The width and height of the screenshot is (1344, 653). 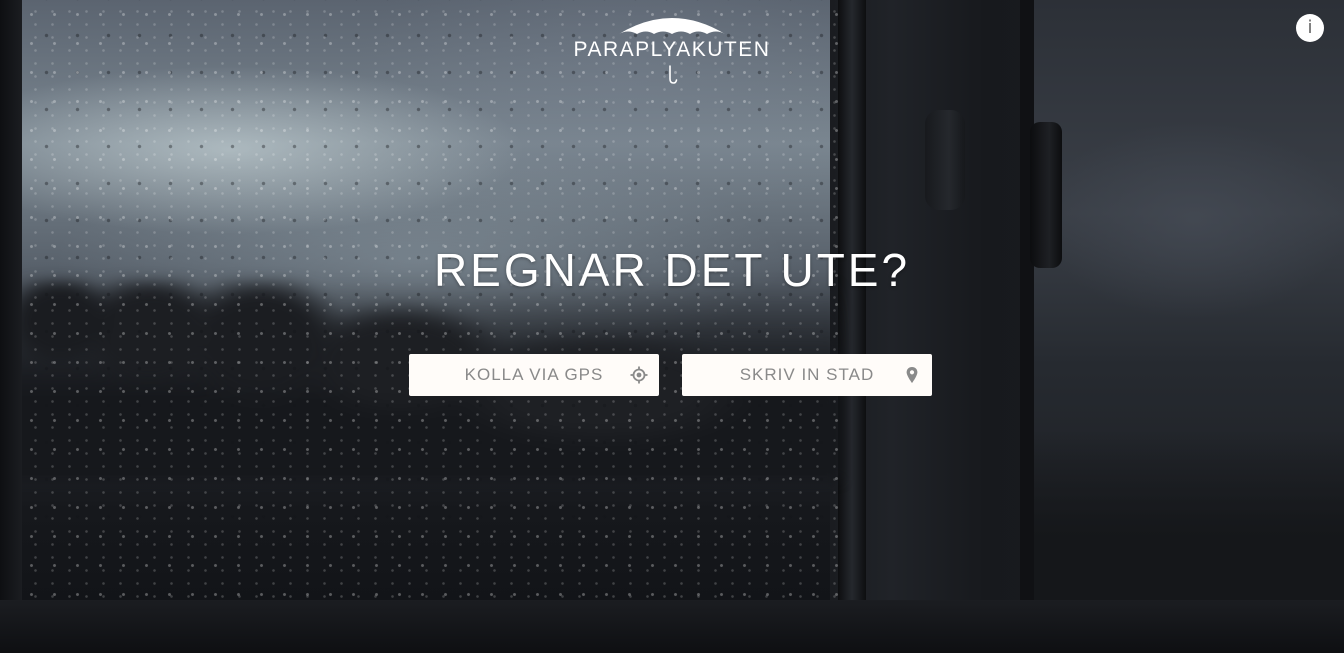 What do you see at coordinates (1189, 520) in the screenshot?
I see `pane-shadow` at bounding box center [1189, 520].